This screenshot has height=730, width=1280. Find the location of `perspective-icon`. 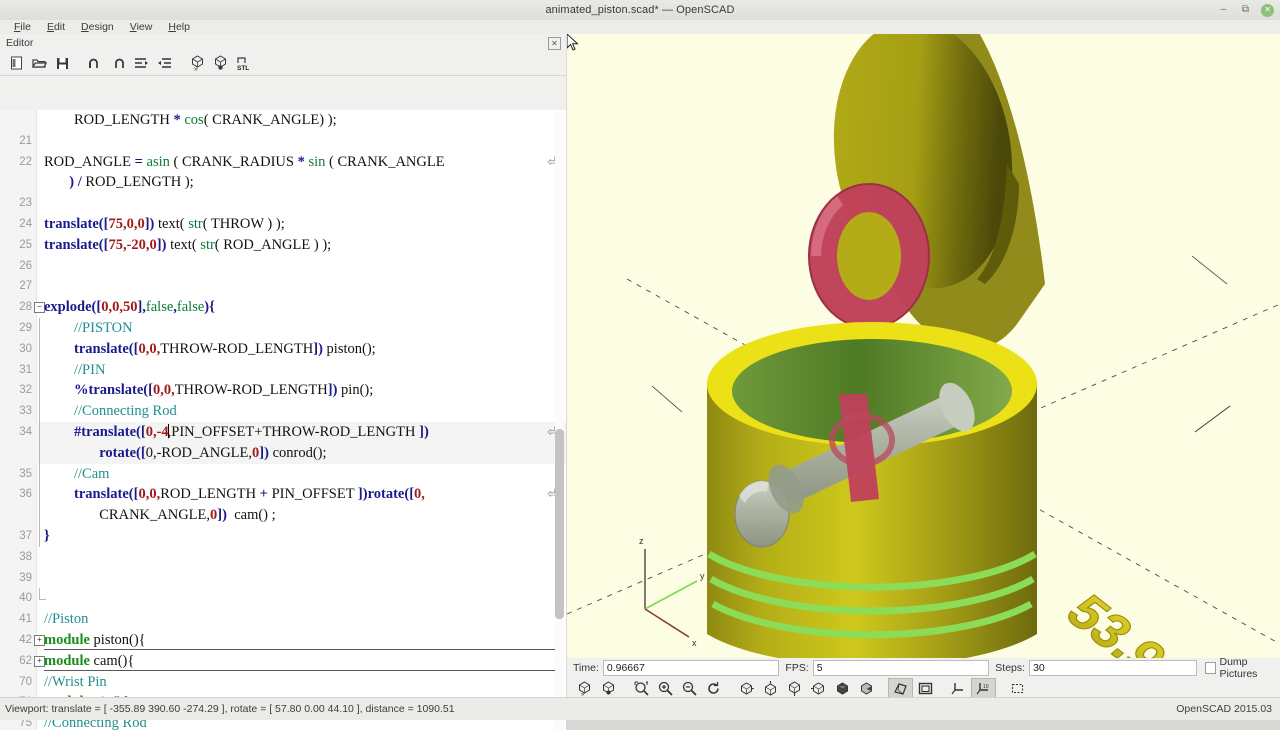

perspective-icon is located at coordinates (900, 688).